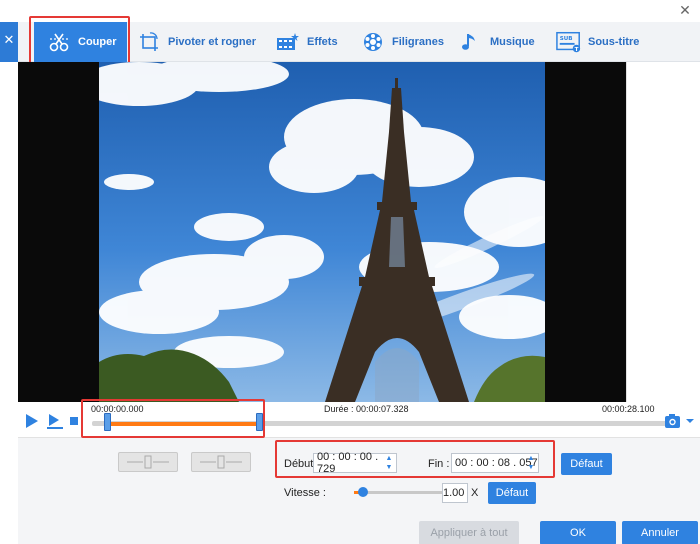 This screenshot has height=544, width=700. What do you see at coordinates (614, 42) in the screenshot?
I see `tab-label: Sous-titre` at bounding box center [614, 42].